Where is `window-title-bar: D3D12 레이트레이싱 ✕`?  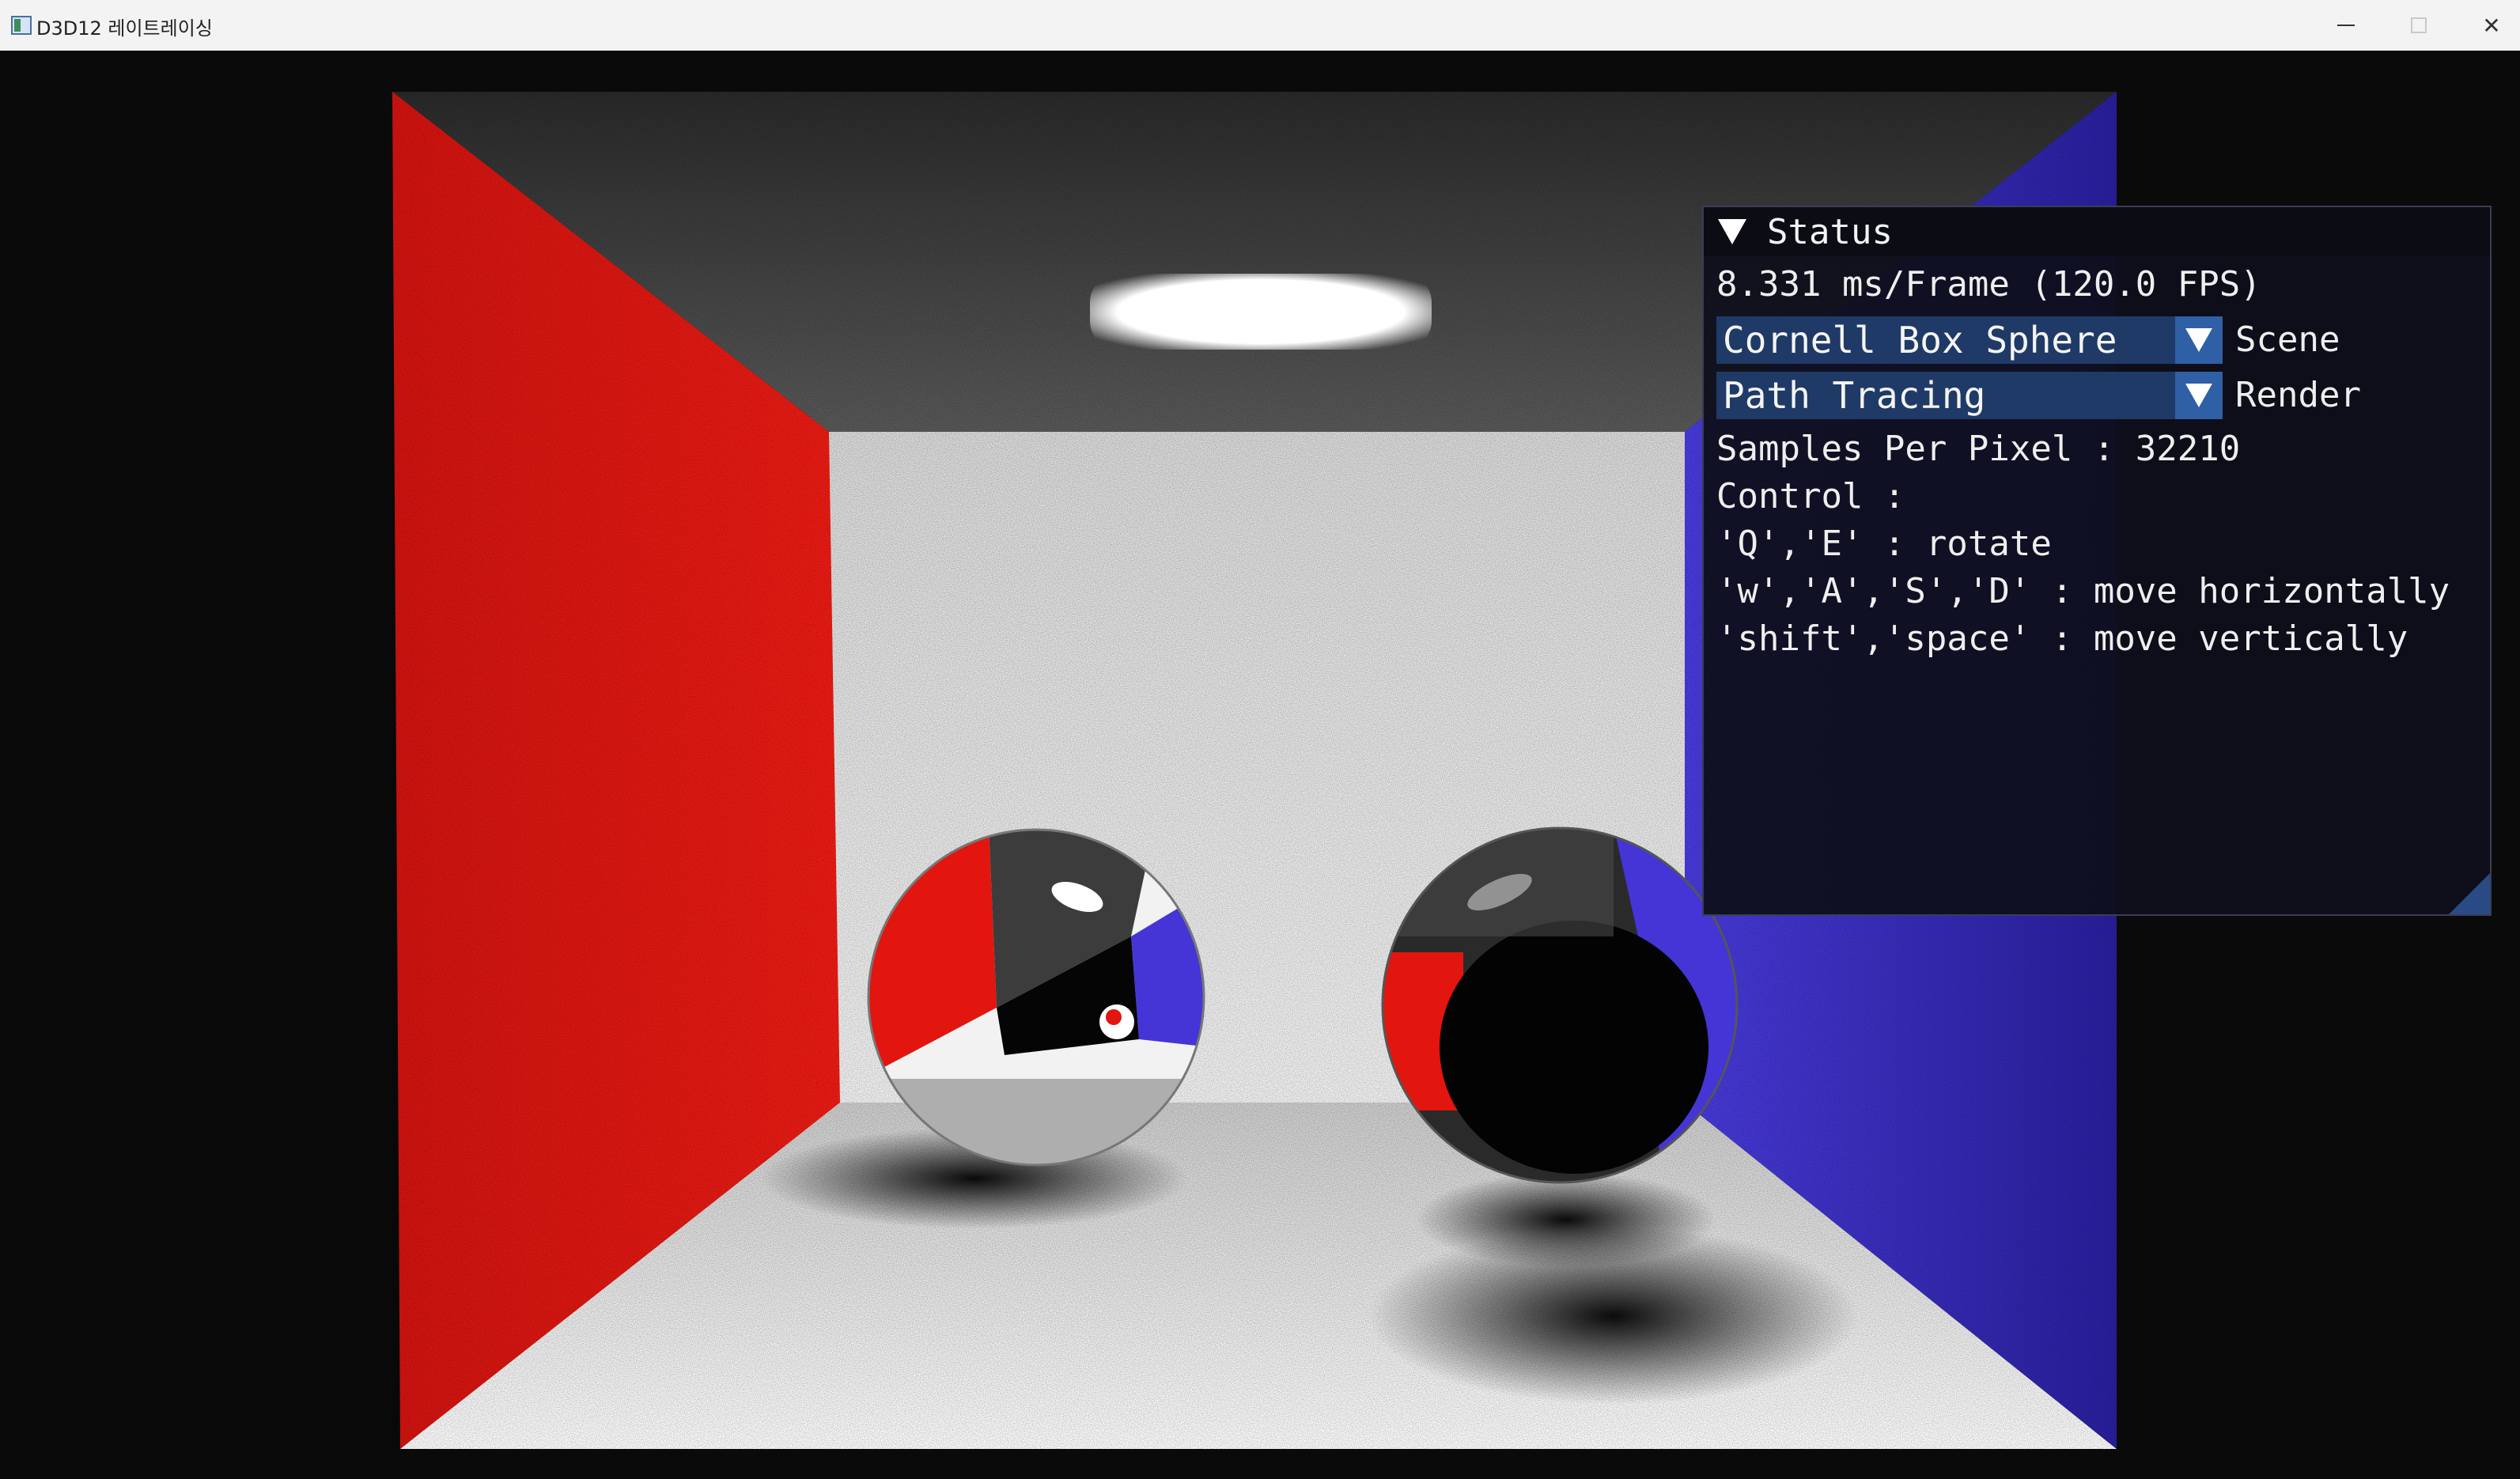 window-title-bar: D3D12 레이트레이싱 ✕ is located at coordinates (1260, 25).